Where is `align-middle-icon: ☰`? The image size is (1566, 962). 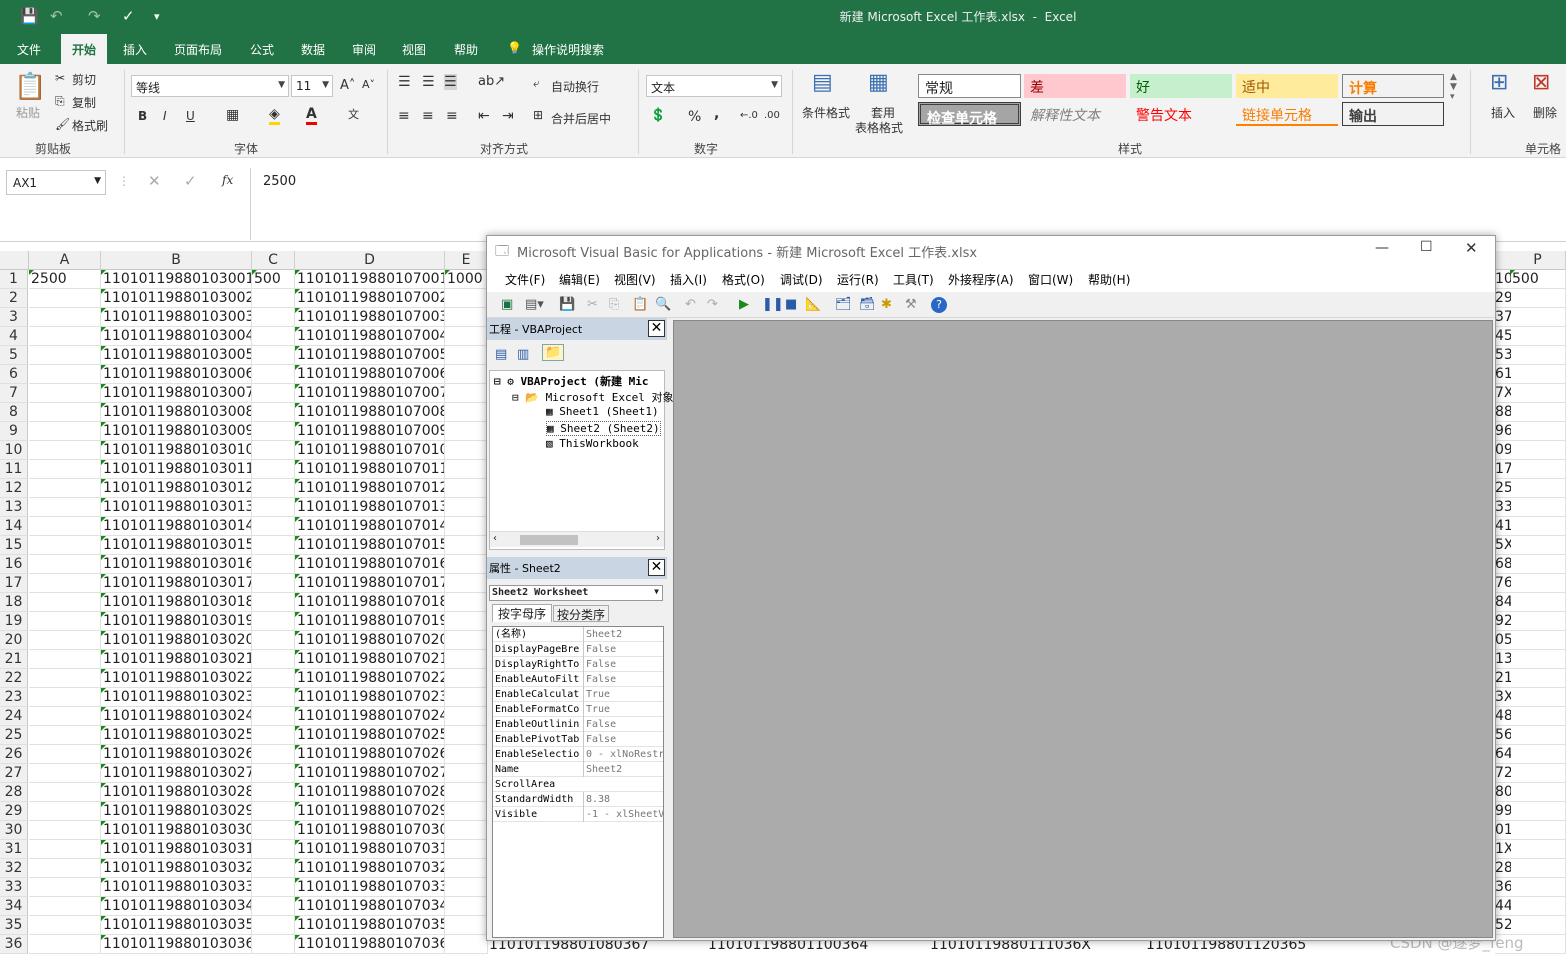 align-middle-icon: ☰ is located at coordinates (428, 82).